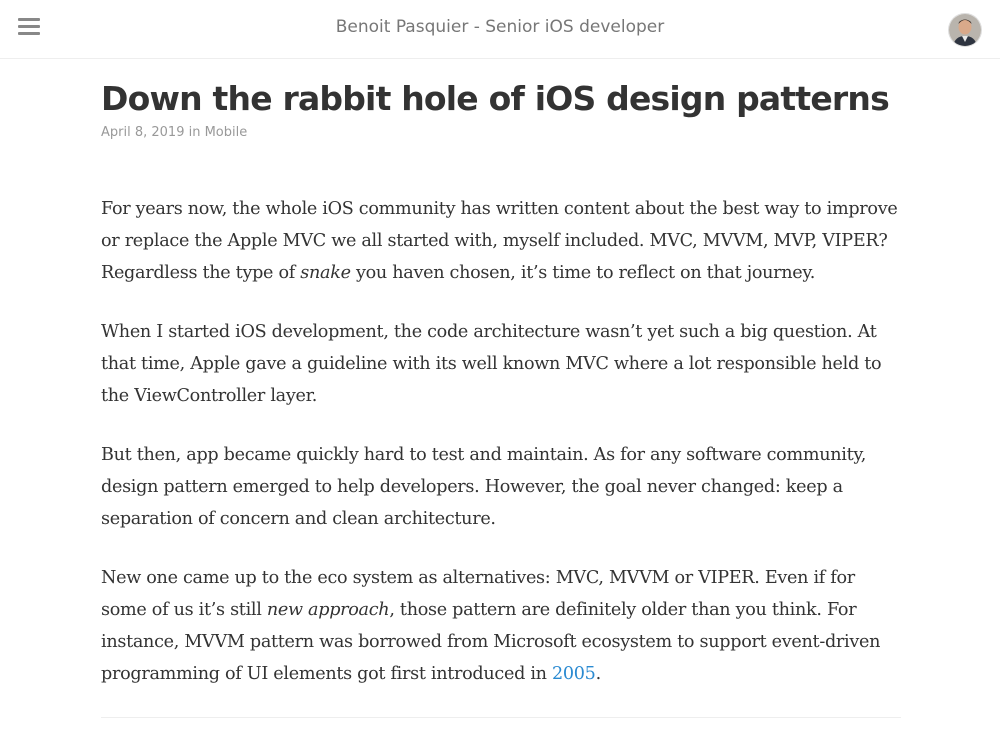  I want to click on content-divider, so click(501, 717).